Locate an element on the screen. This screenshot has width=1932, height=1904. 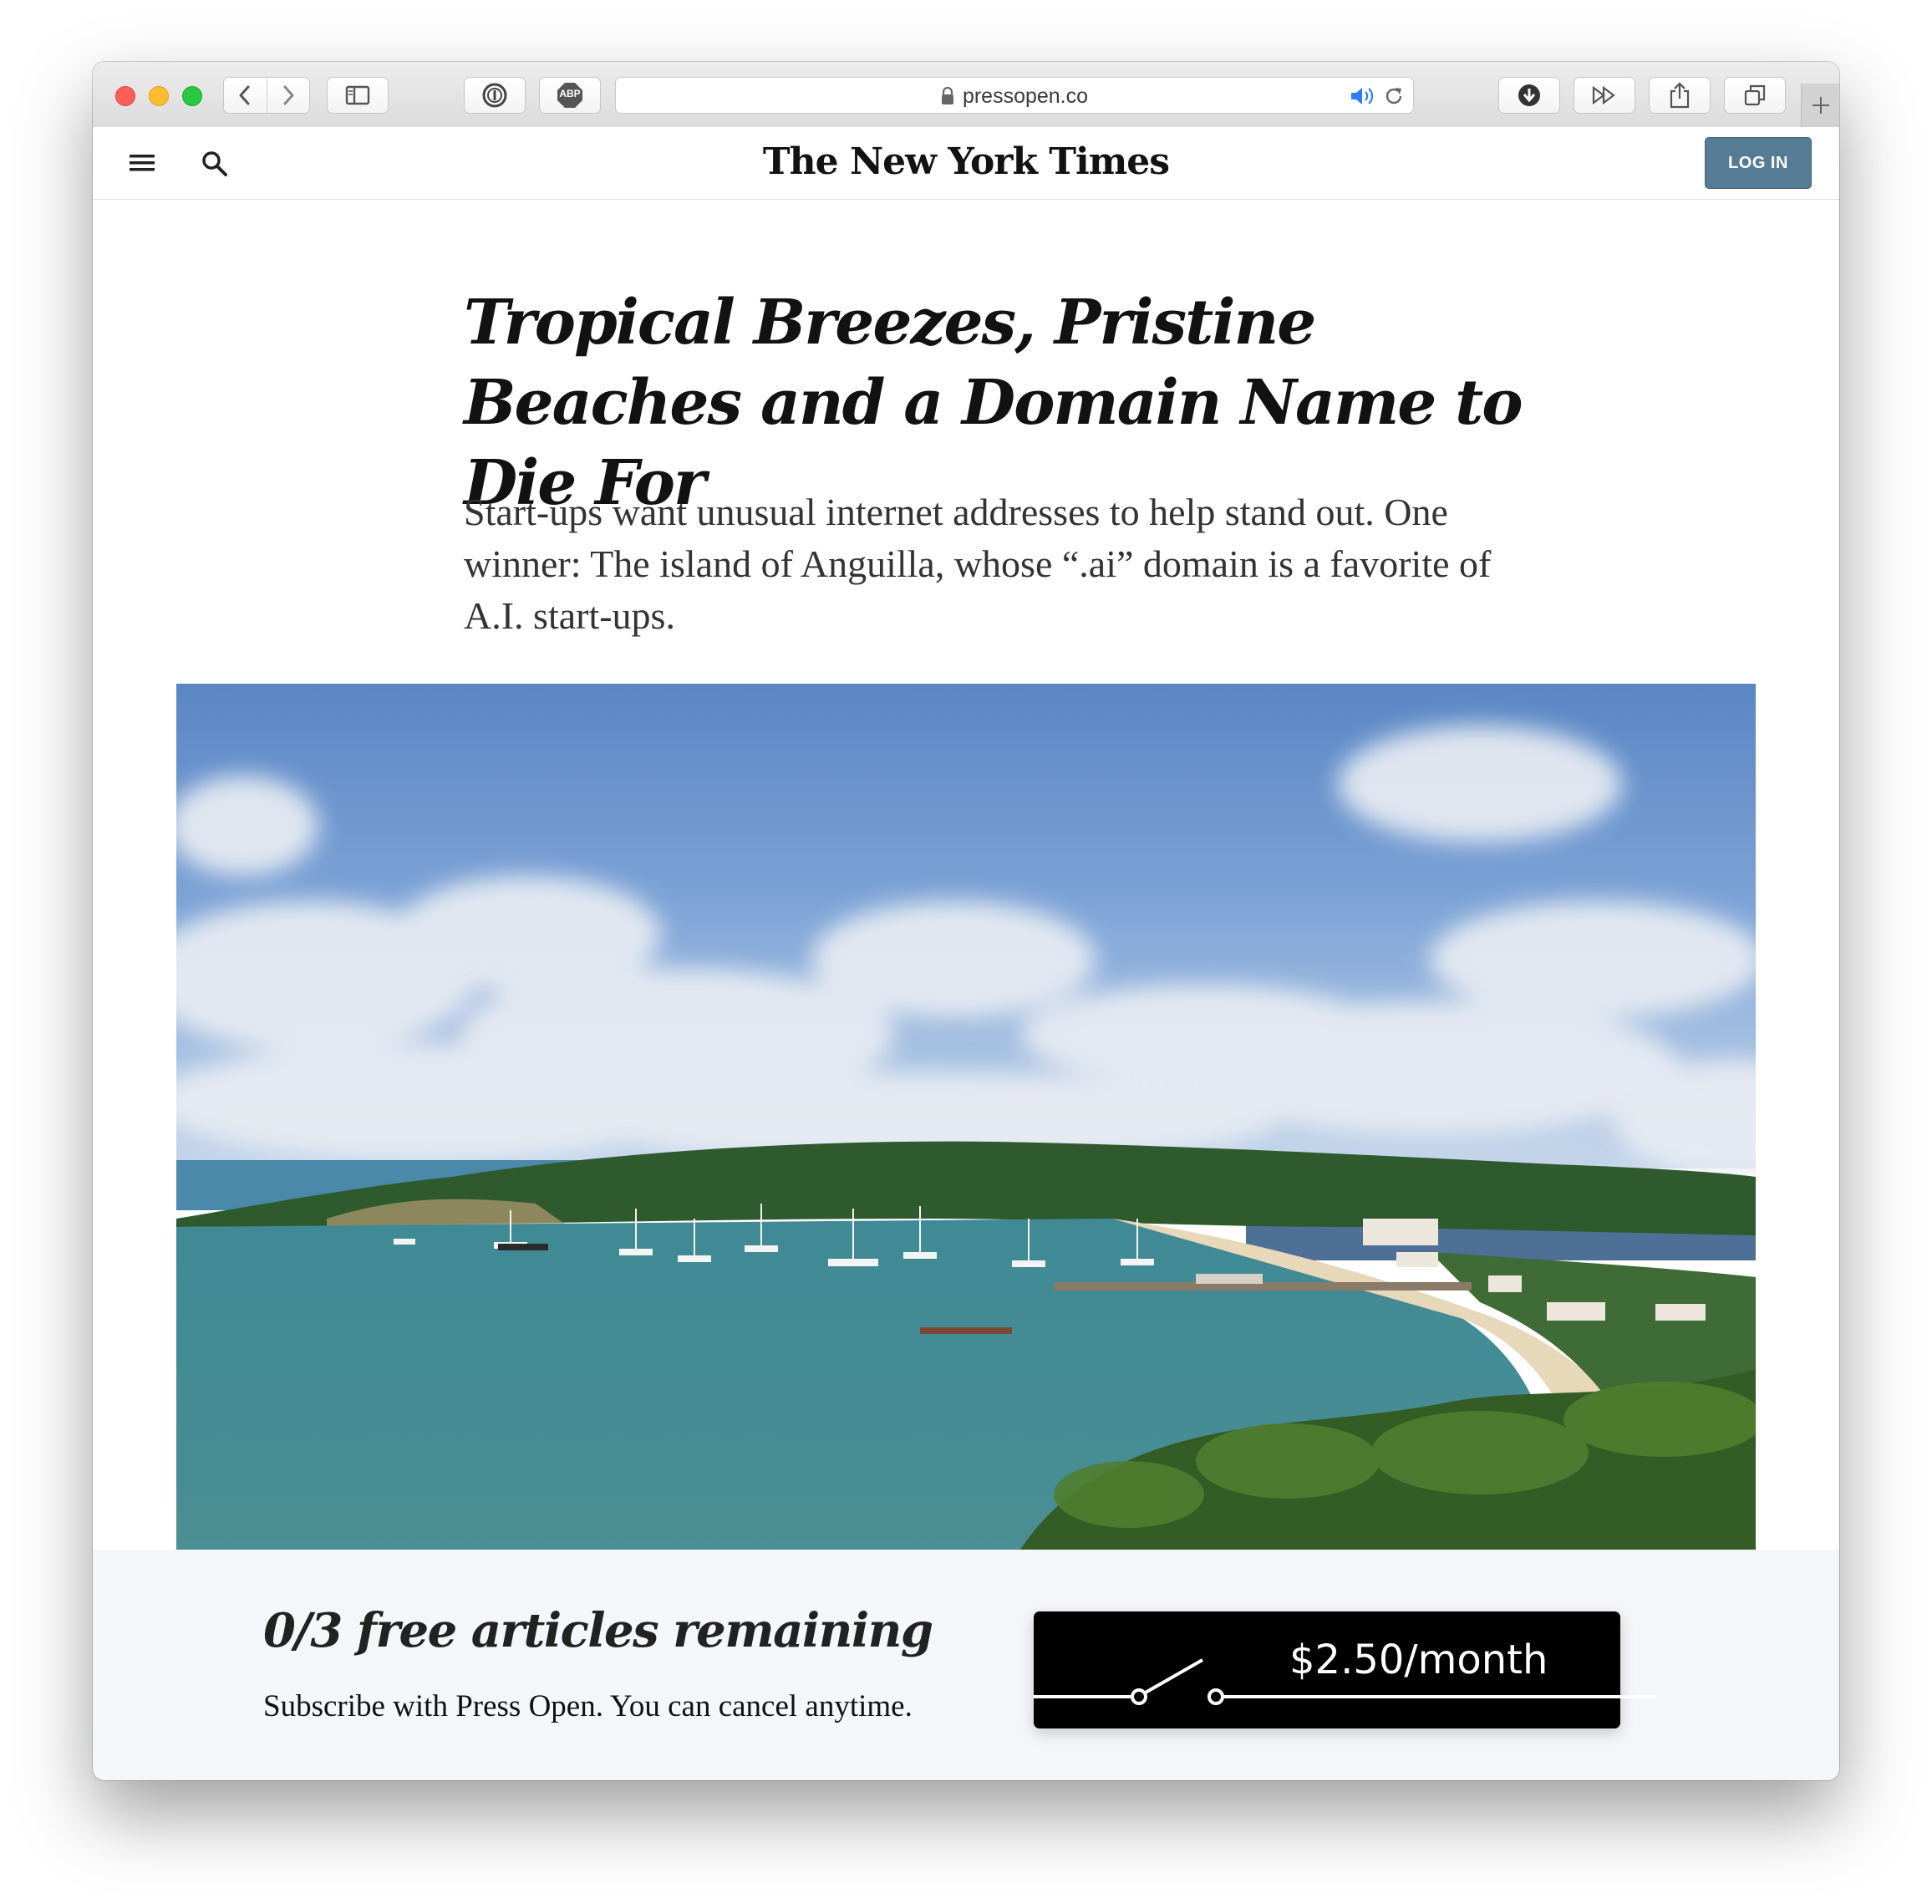
share-icon is located at coordinates (1680, 95).